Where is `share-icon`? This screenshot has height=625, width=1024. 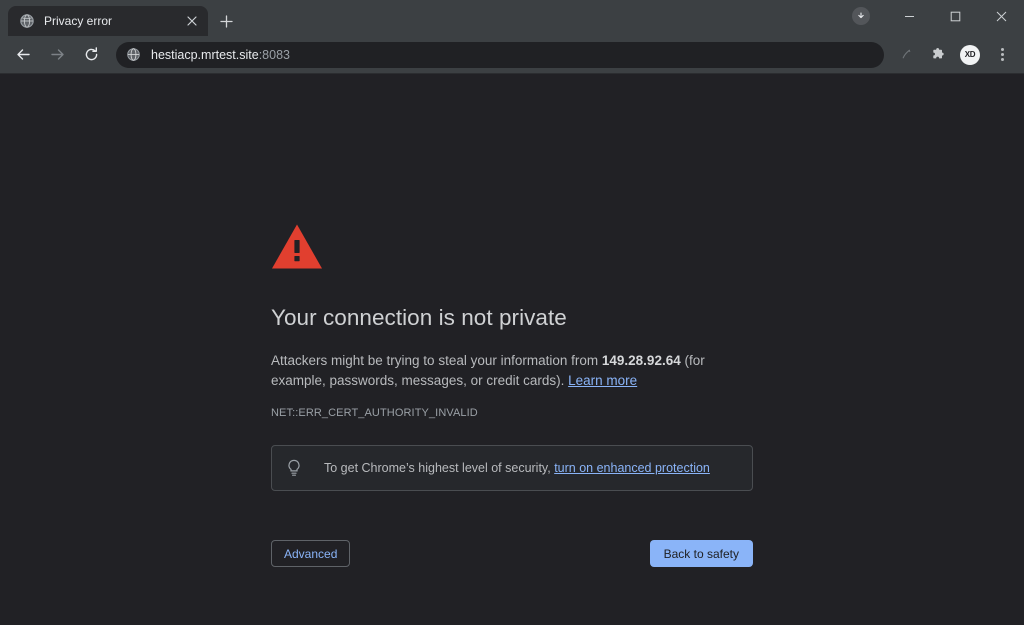 share-icon is located at coordinates (906, 55).